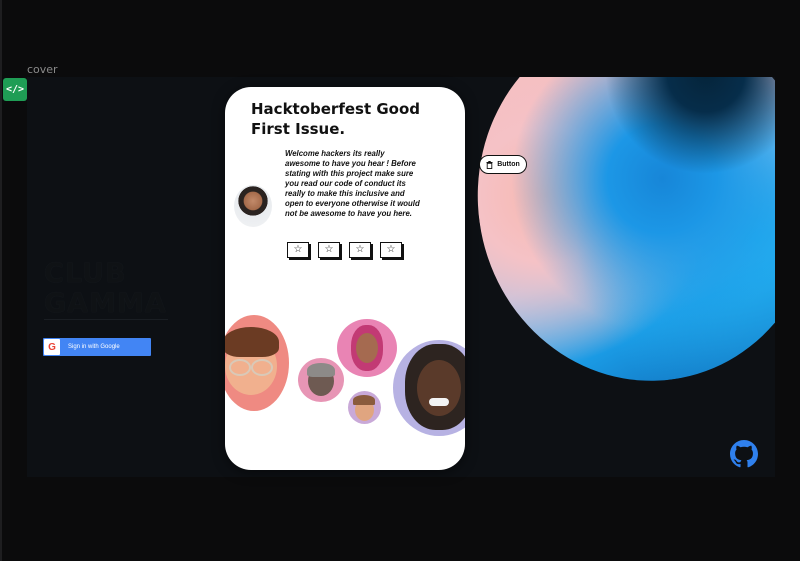 The height and width of the screenshot is (561, 800). Describe the element at coordinates (367, 348) in the screenshot. I see `memoji-pink-hair` at that location.